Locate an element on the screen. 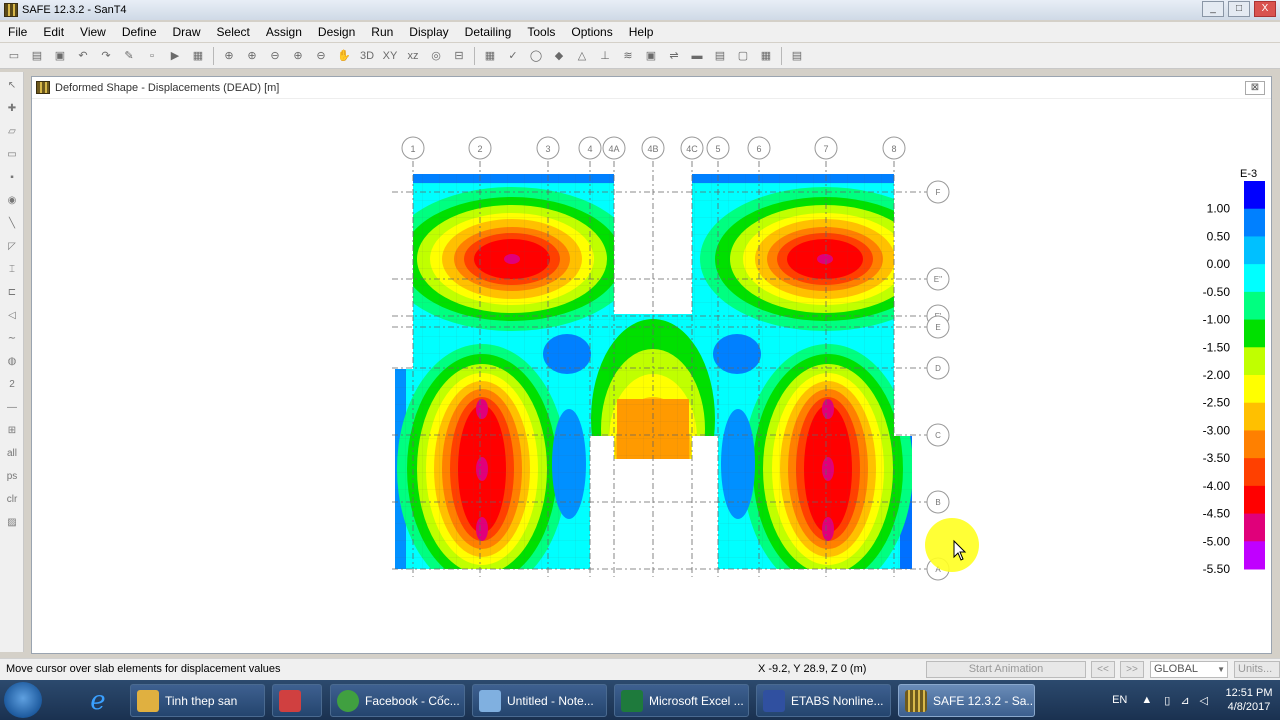 This screenshot has width=1280, height=720. circle-icon: ◯ is located at coordinates (536, 56).